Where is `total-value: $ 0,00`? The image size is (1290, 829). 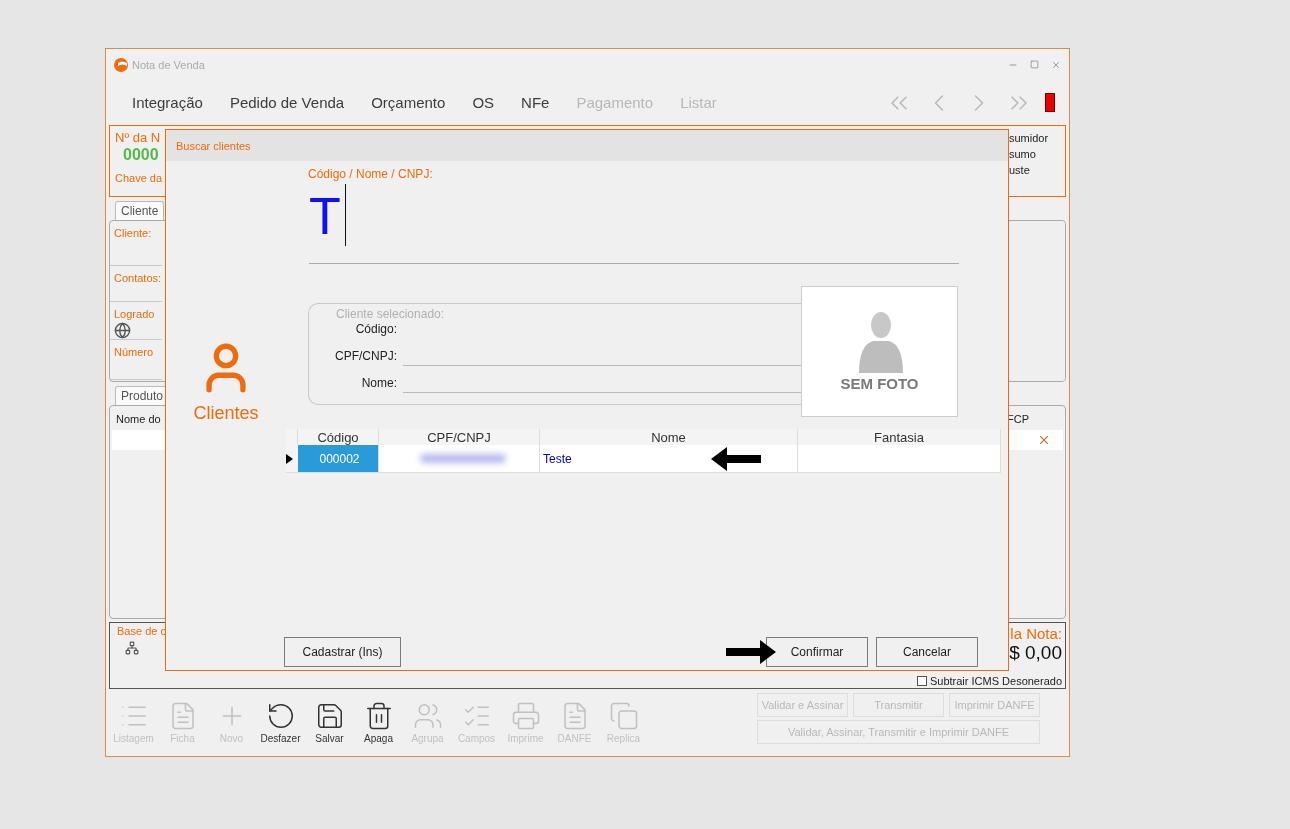
total-value: $ 0,00 is located at coordinates (1035, 653).